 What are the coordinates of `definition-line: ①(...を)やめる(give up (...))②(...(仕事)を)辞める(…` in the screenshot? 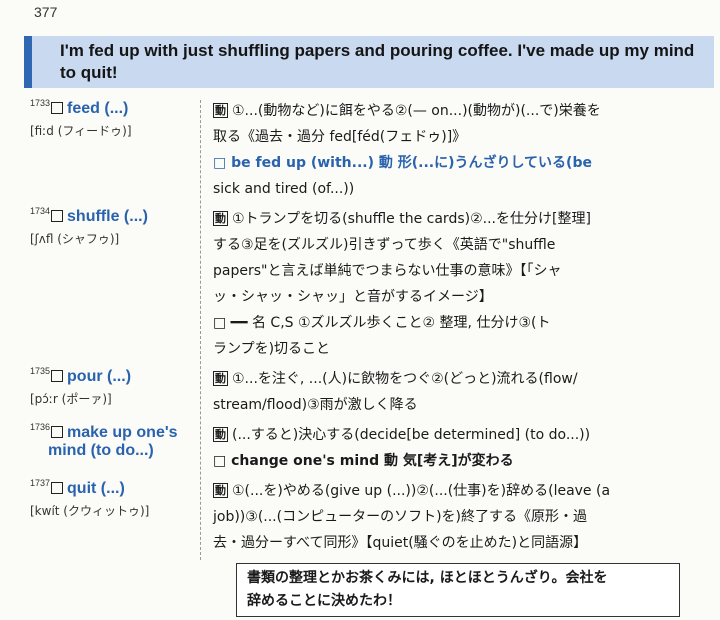 It's located at (421, 491).